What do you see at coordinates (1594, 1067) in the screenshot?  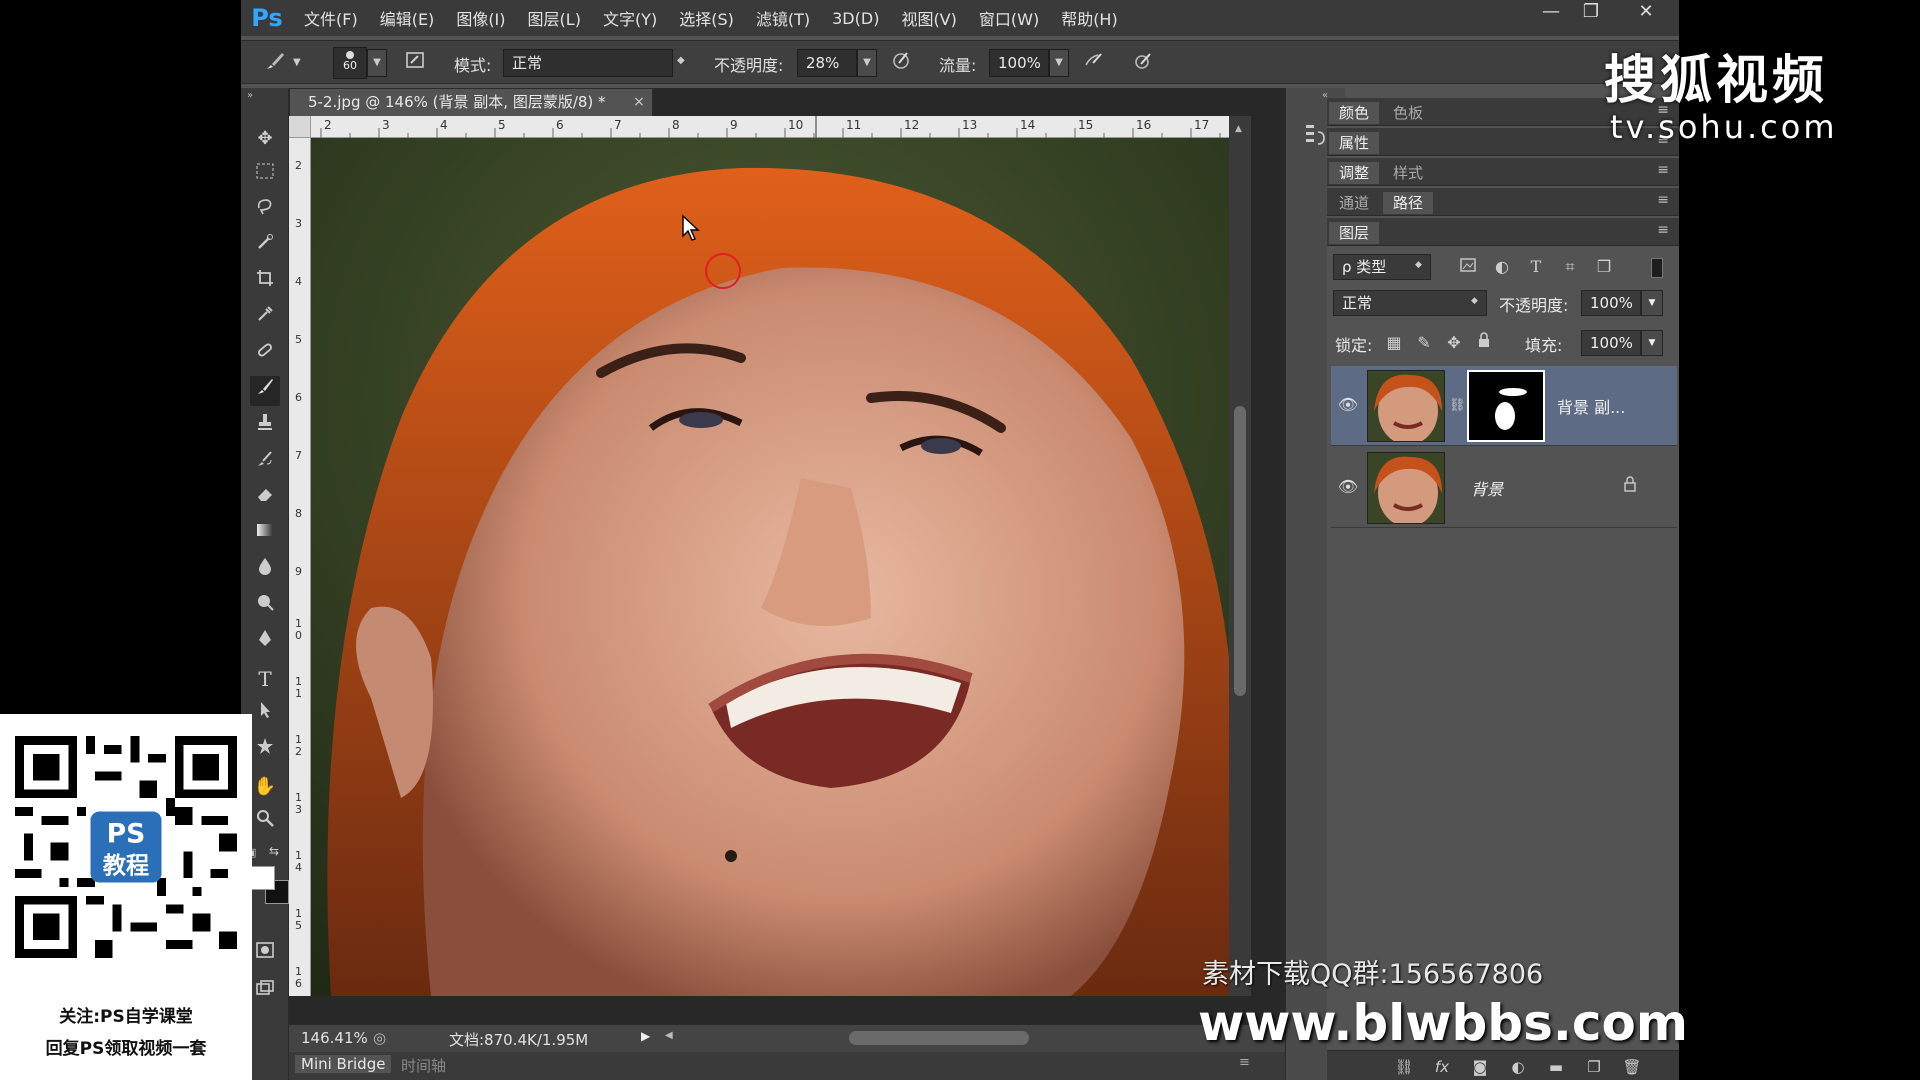 I see `new-layer-icon: ❐` at bounding box center [1594, 1067].